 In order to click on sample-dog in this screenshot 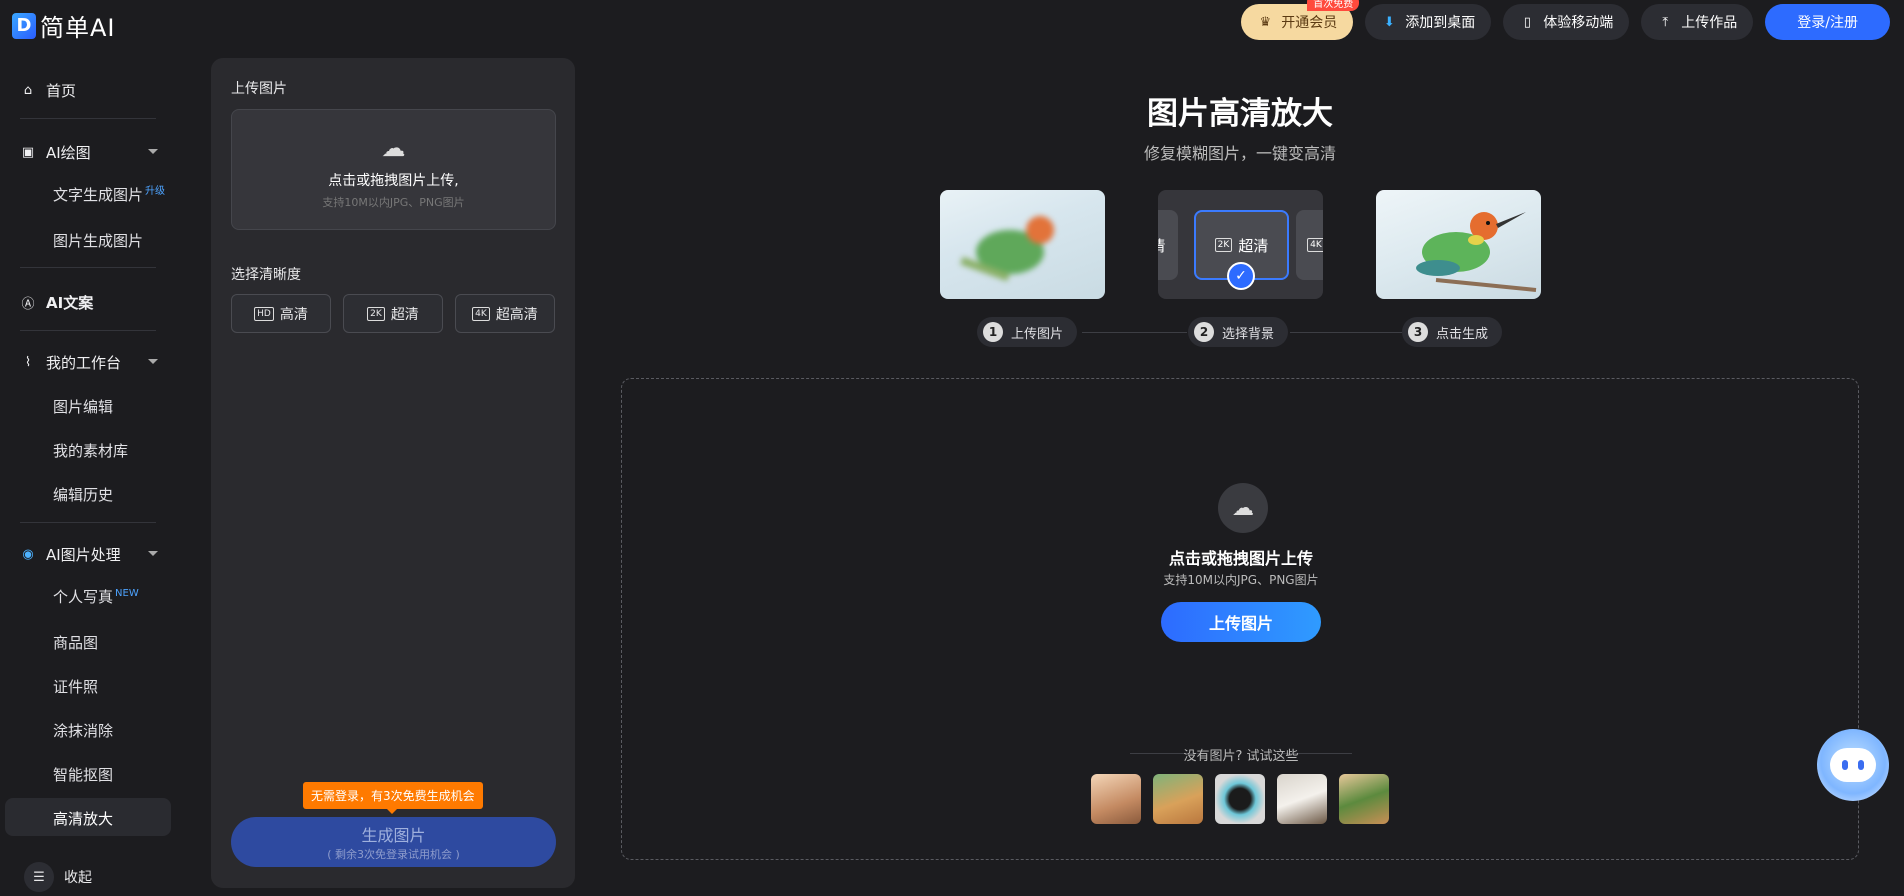, I will do `click(1178, 799)`.